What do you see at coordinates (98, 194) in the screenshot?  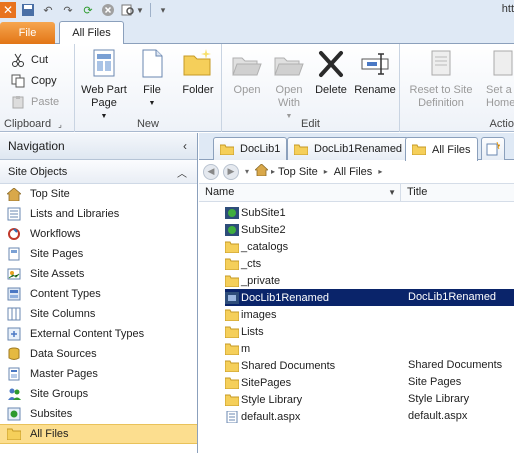 I see `sidebar-item-top-site: Top Site` at bounding box center [98, 194].